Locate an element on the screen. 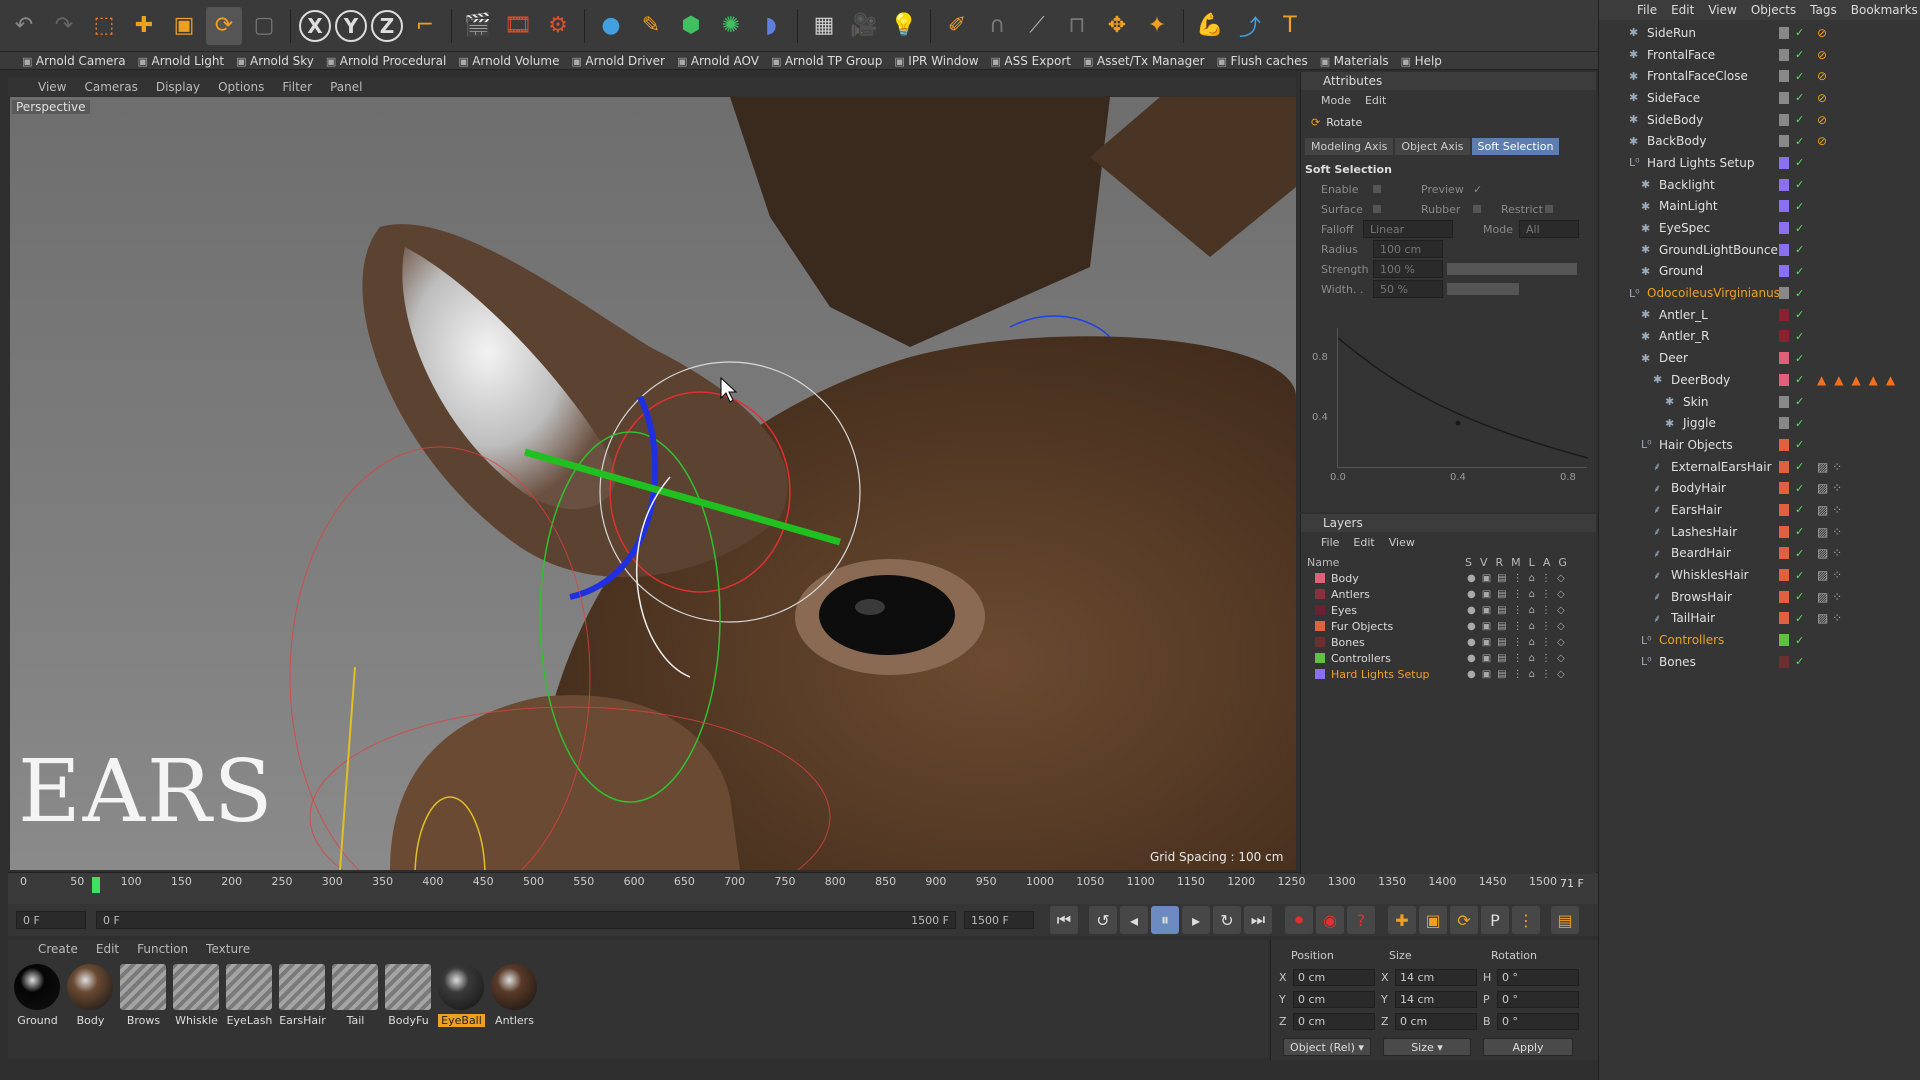 The image size is (1920, 1080). material-swatch: EyeLash is located at coordinates (249, 1008).